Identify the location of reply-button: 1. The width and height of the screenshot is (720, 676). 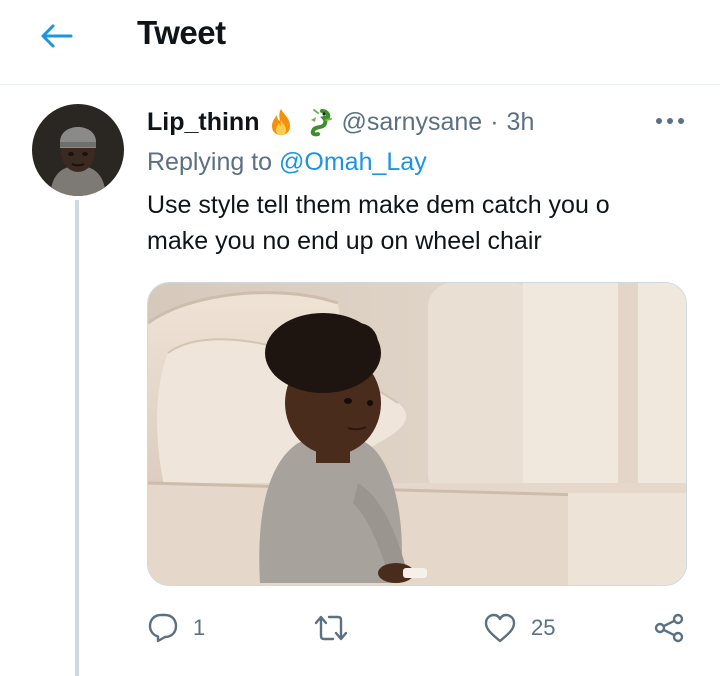
(176, 628).